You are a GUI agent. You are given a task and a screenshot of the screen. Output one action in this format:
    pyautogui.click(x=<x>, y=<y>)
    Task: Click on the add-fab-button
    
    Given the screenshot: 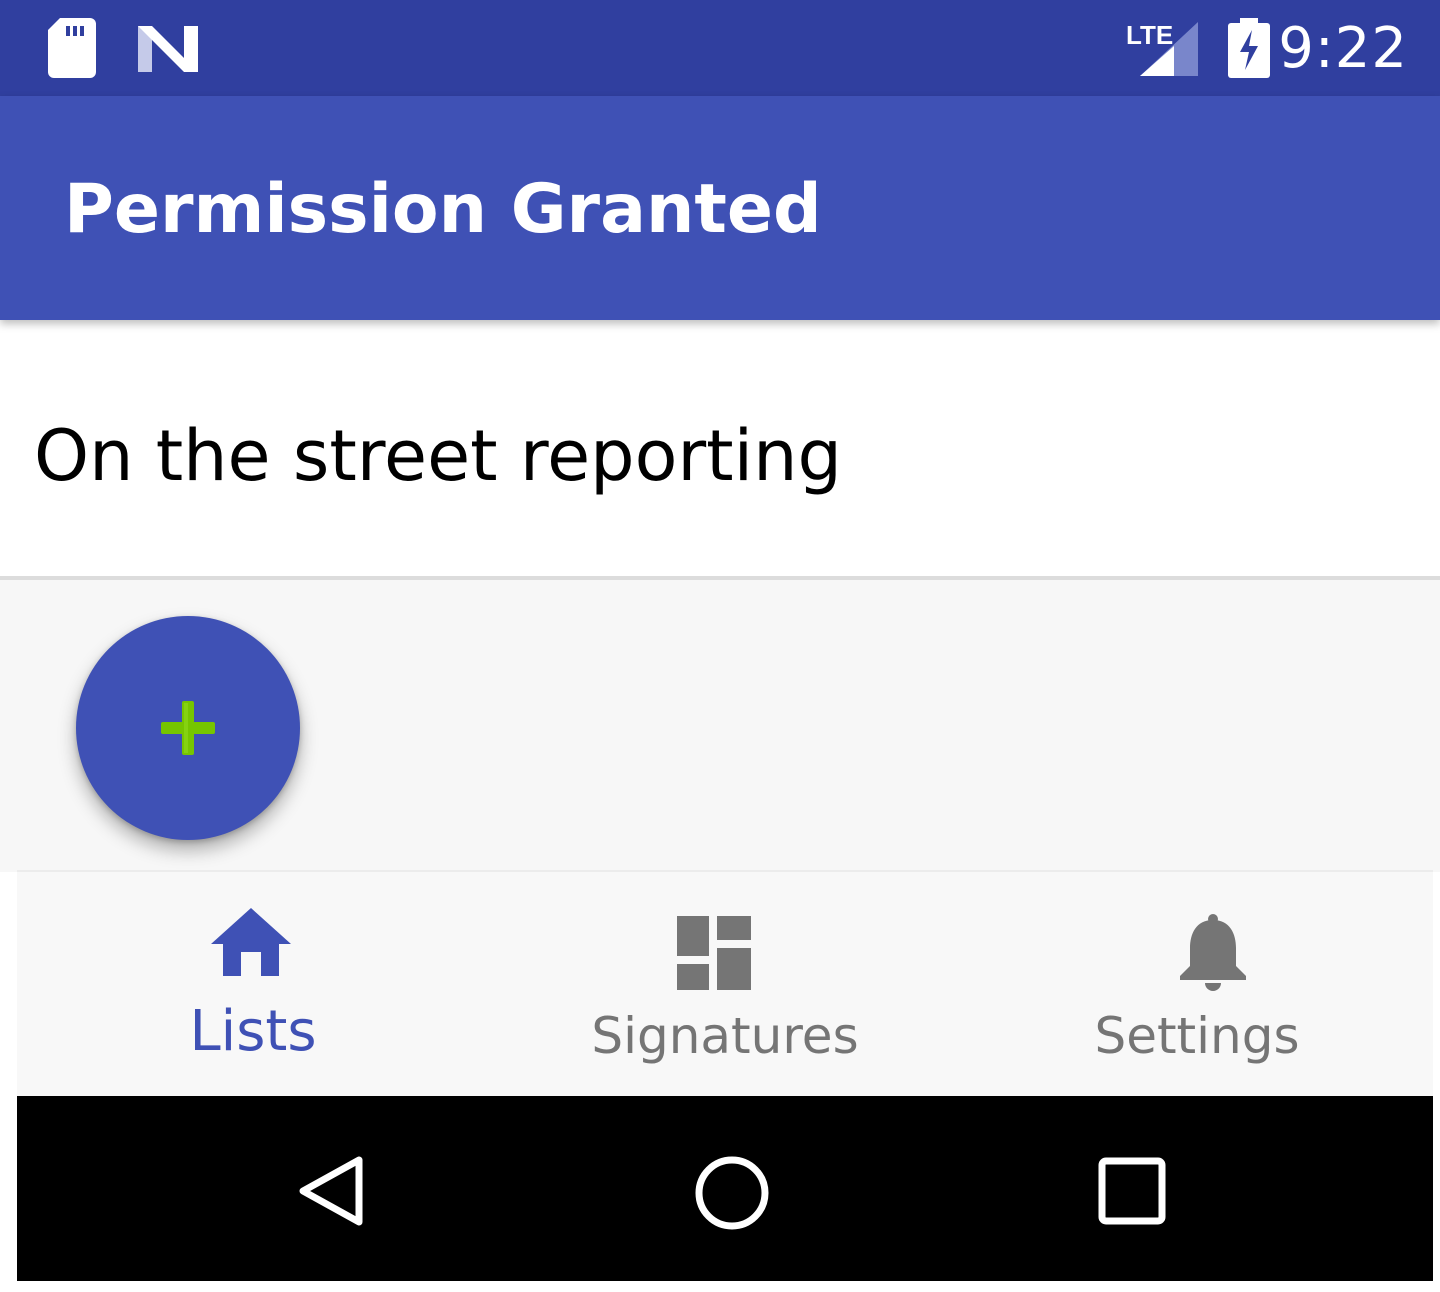 What is the action you would take?
    pyautogui.click(x=188, y=728)
    